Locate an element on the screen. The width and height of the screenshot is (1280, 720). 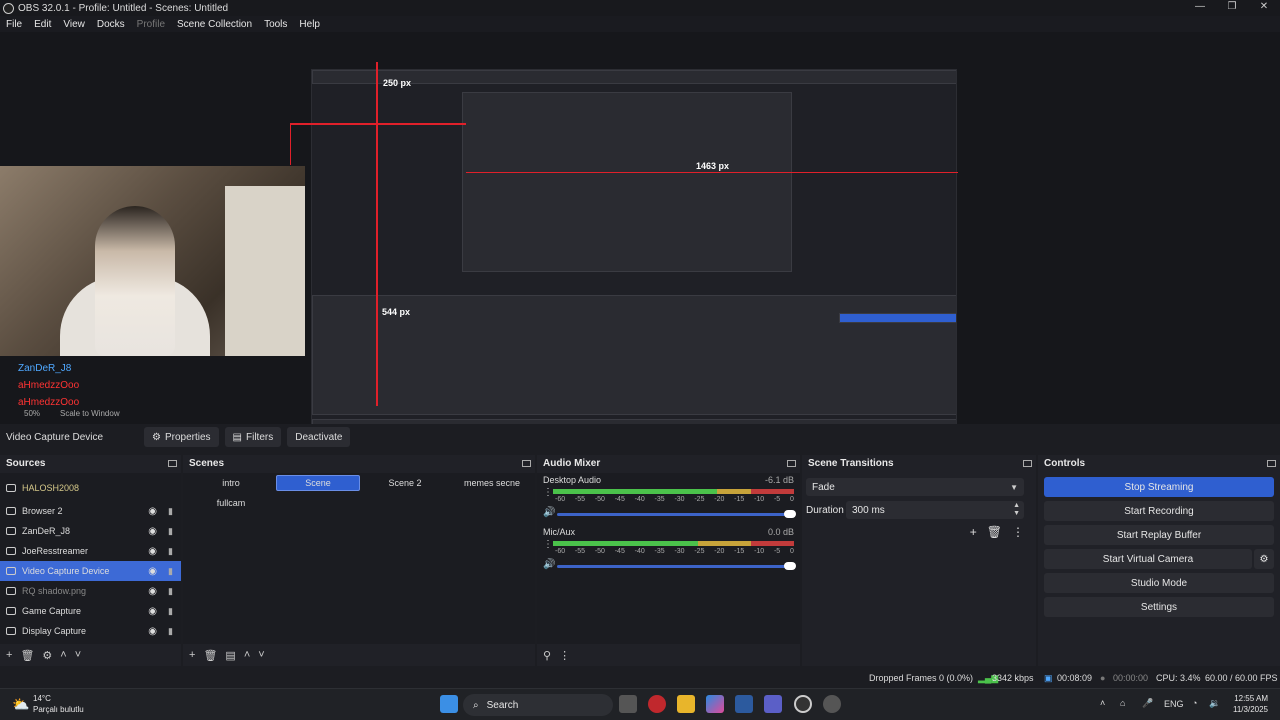
scene-item: Scene is located at coordinates (318, 483).